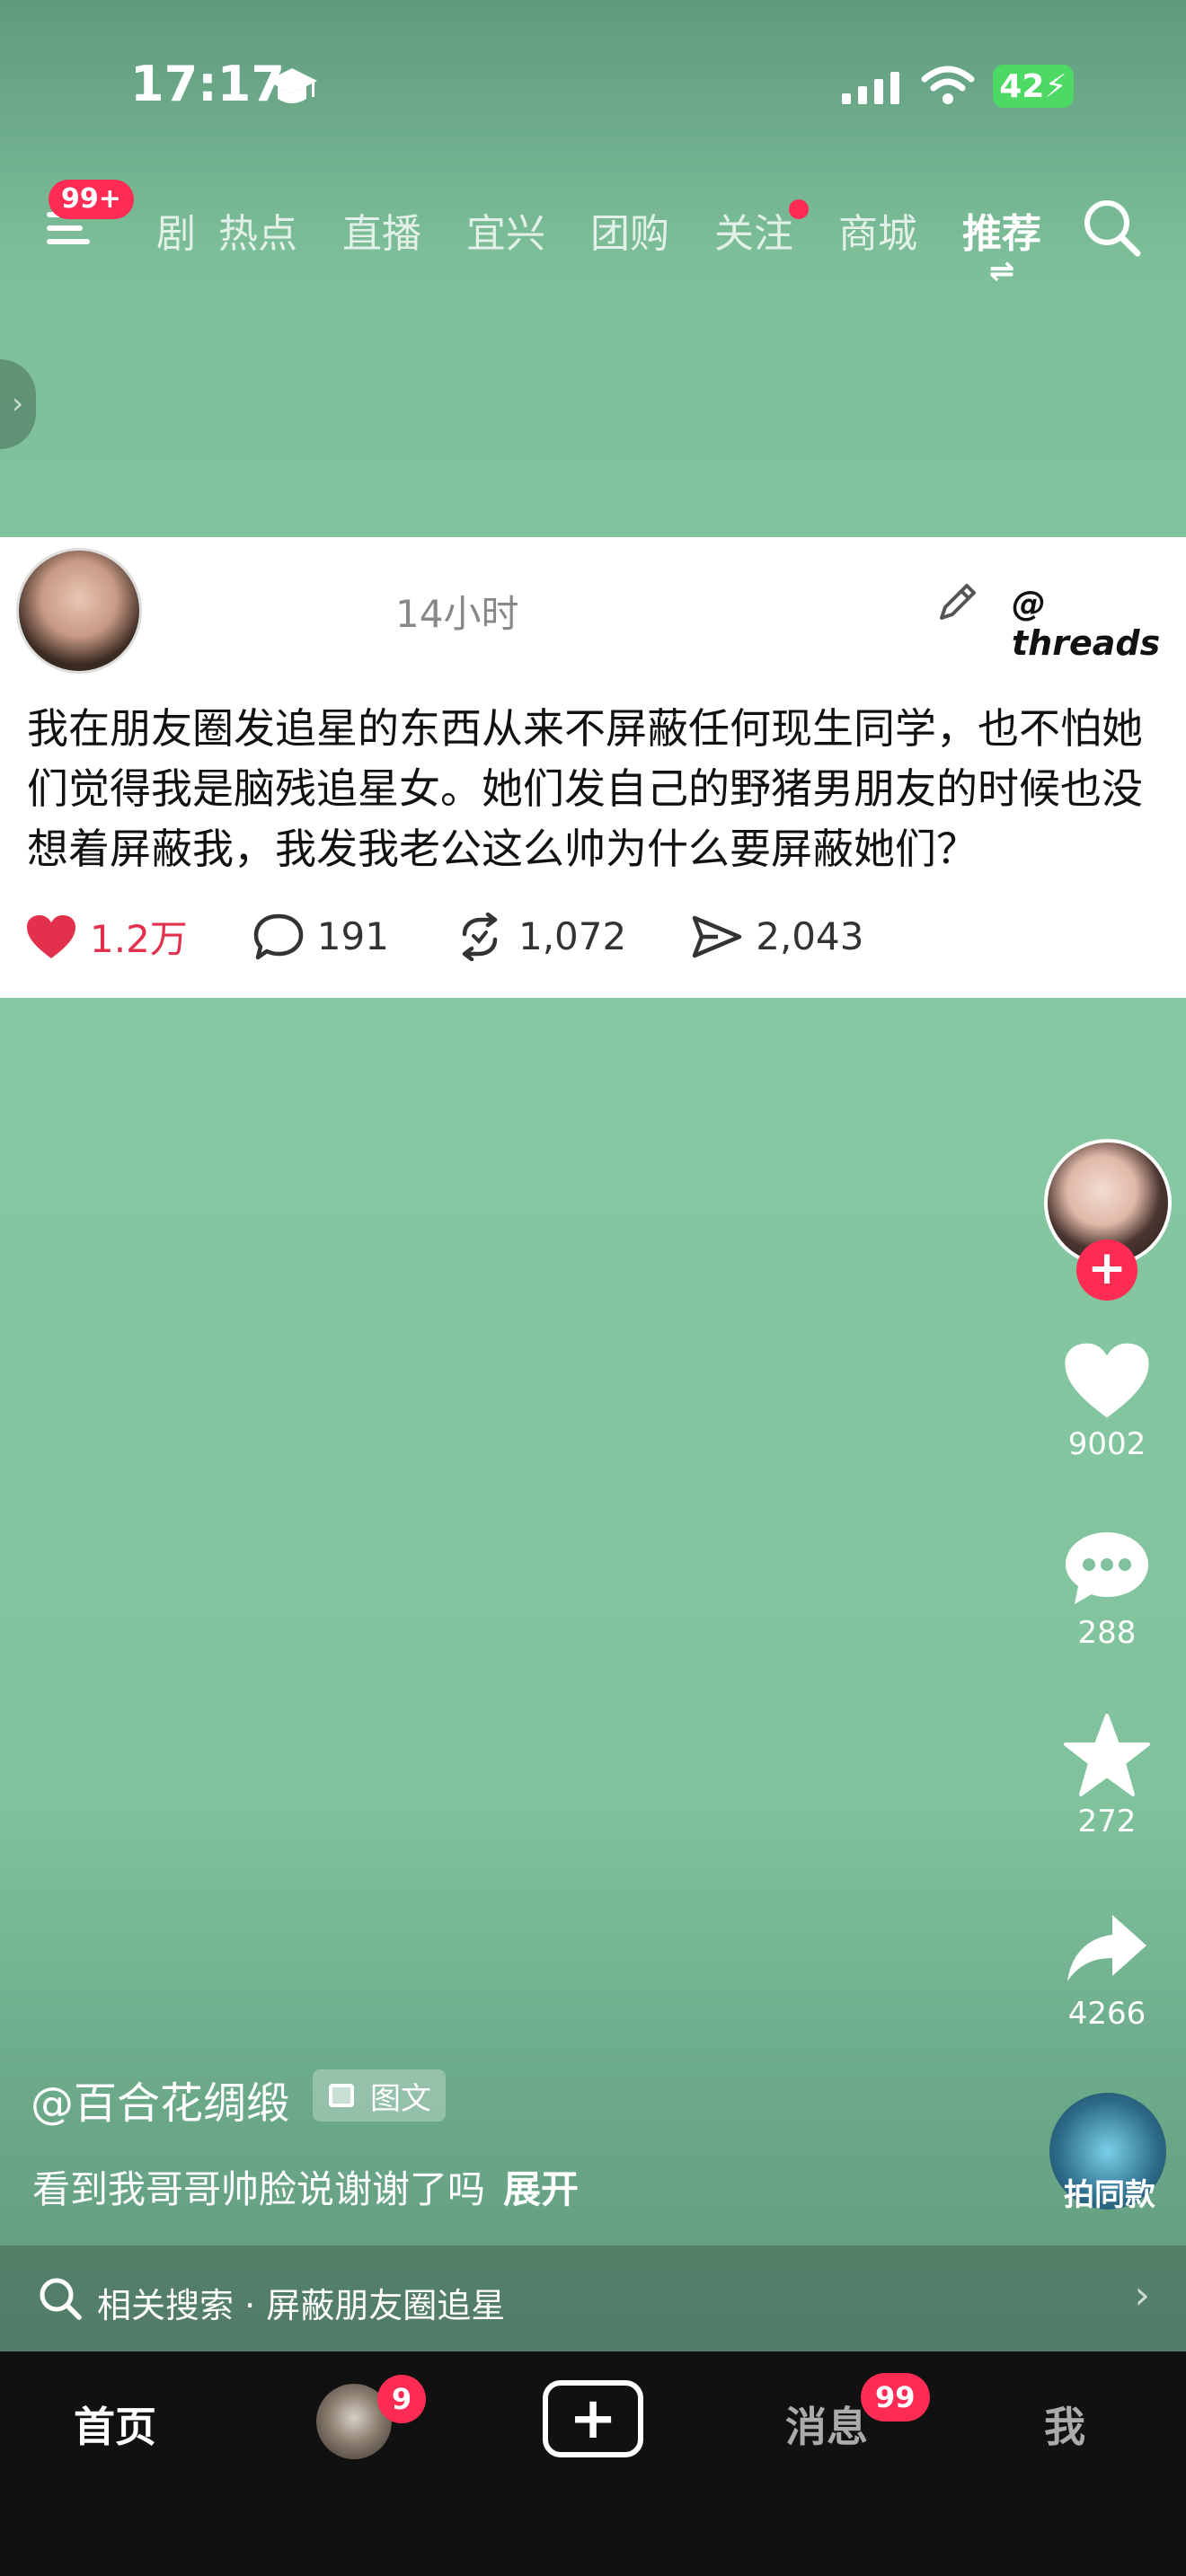  I want to click on share-arrow-icon, so click(1106, 1948).